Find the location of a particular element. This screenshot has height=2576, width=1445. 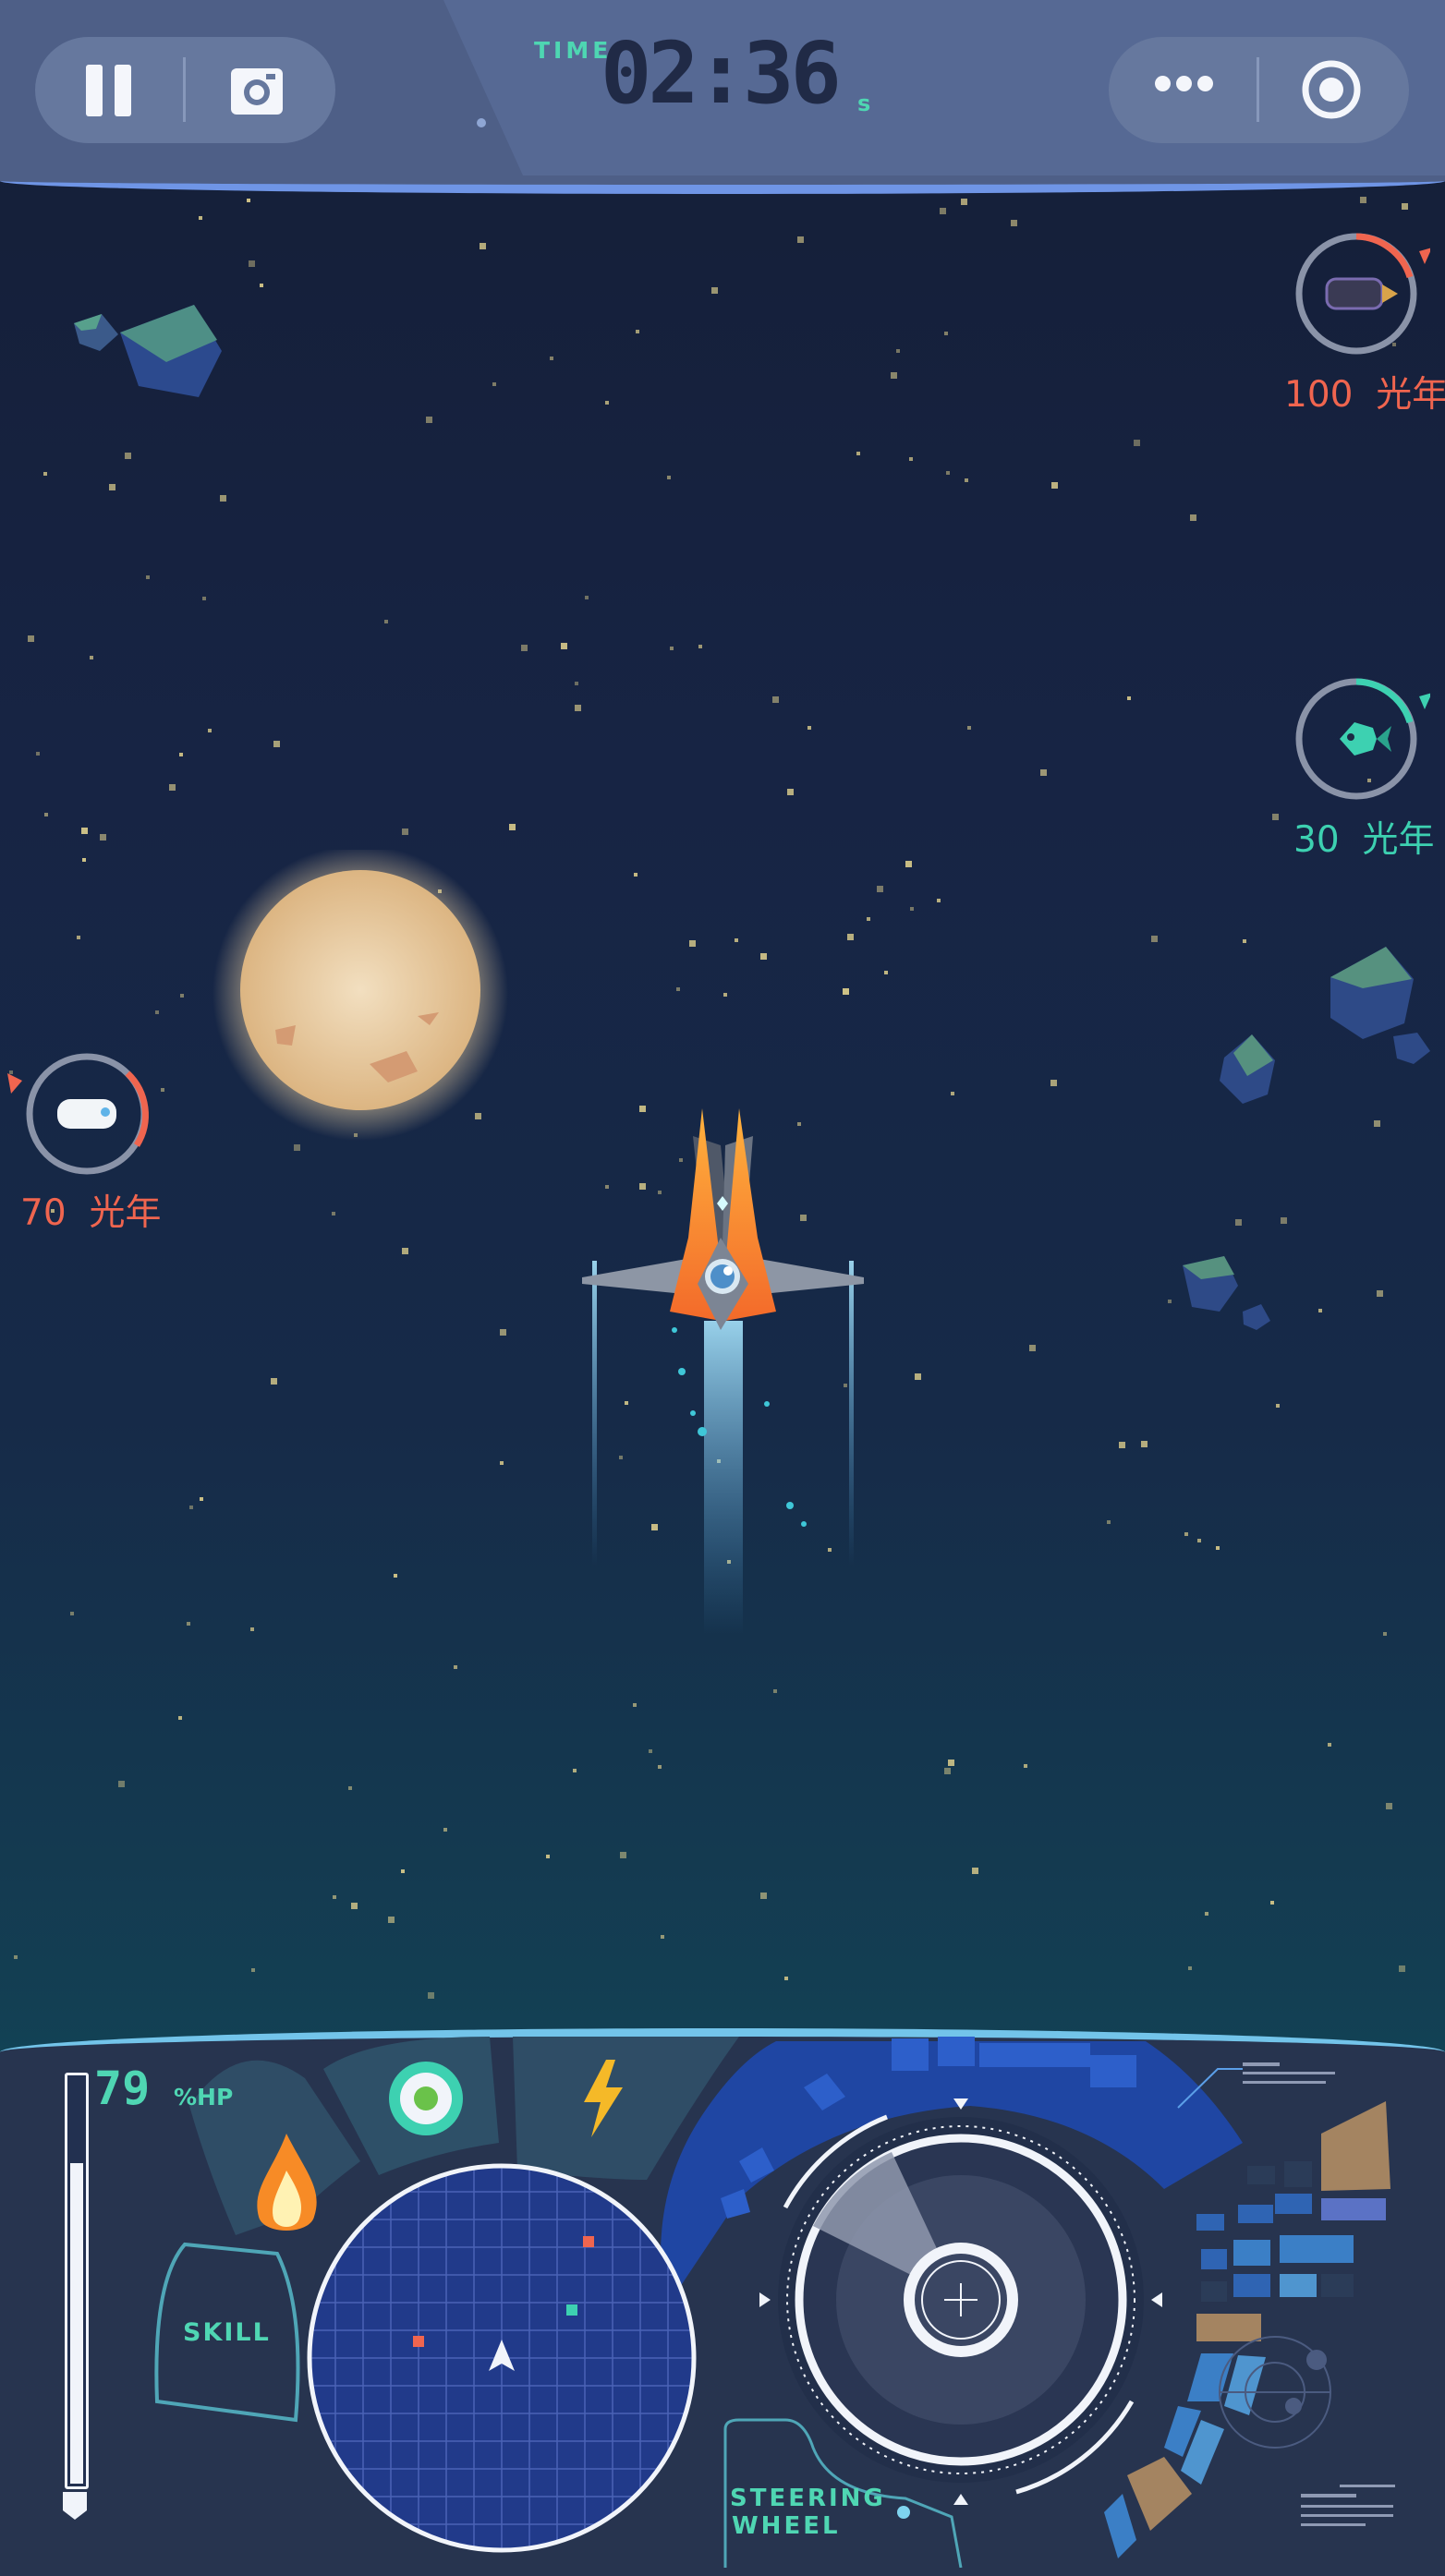

asteroid-right-mid is located at coordinates (1247, 1069).